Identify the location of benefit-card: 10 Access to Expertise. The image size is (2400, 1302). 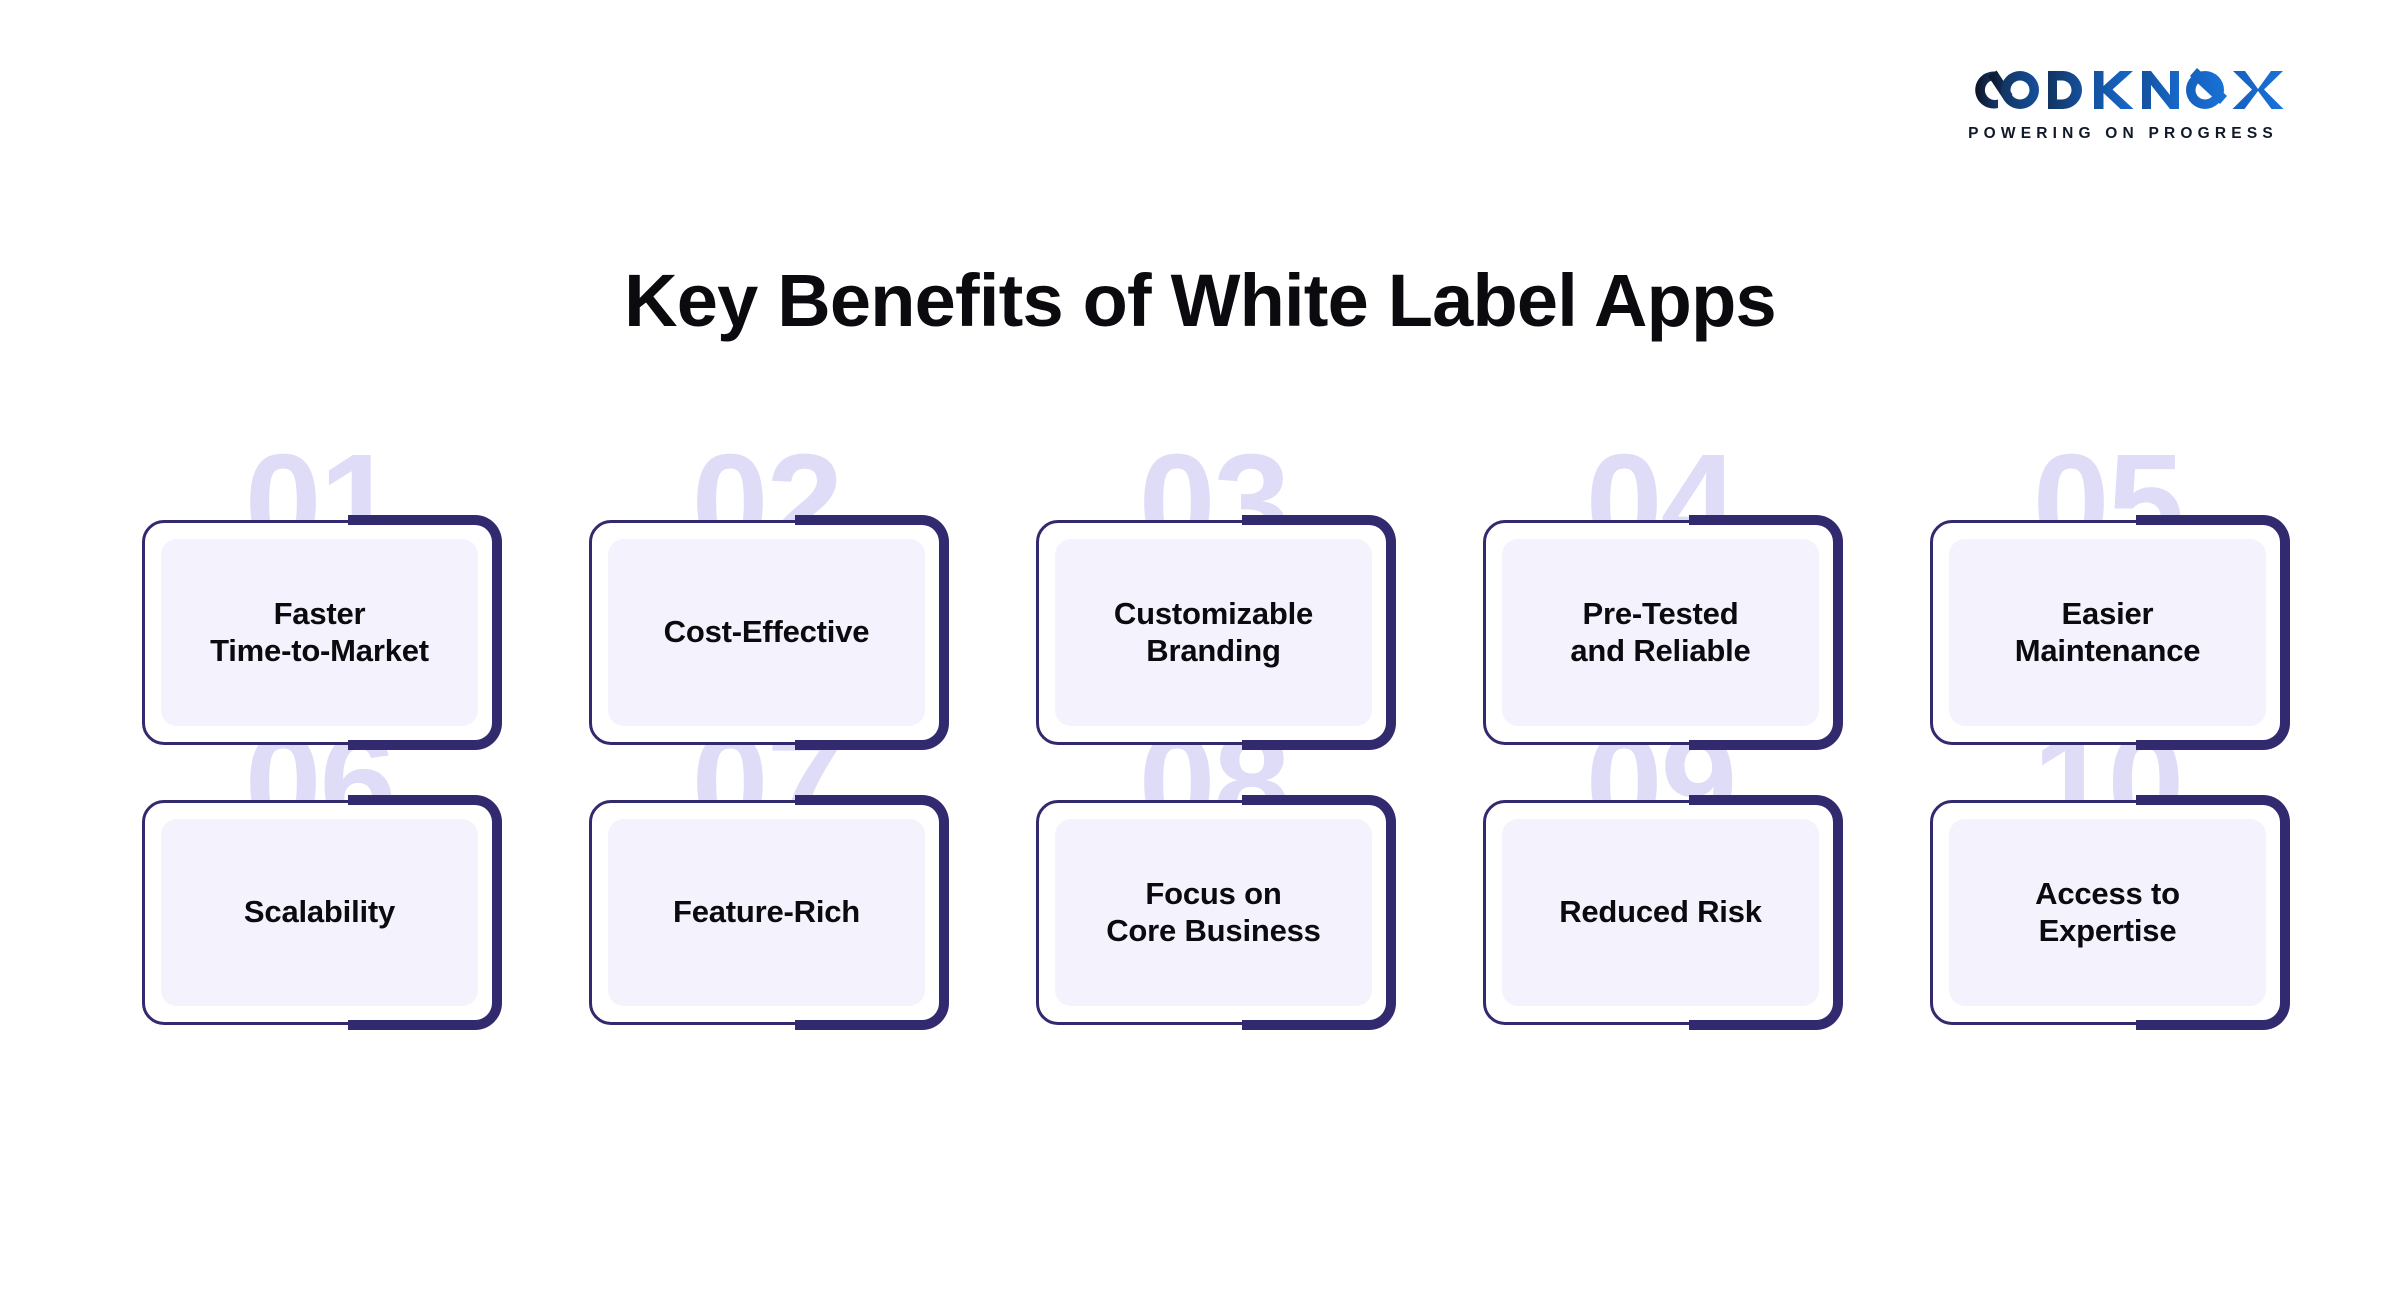
(2110, 872).